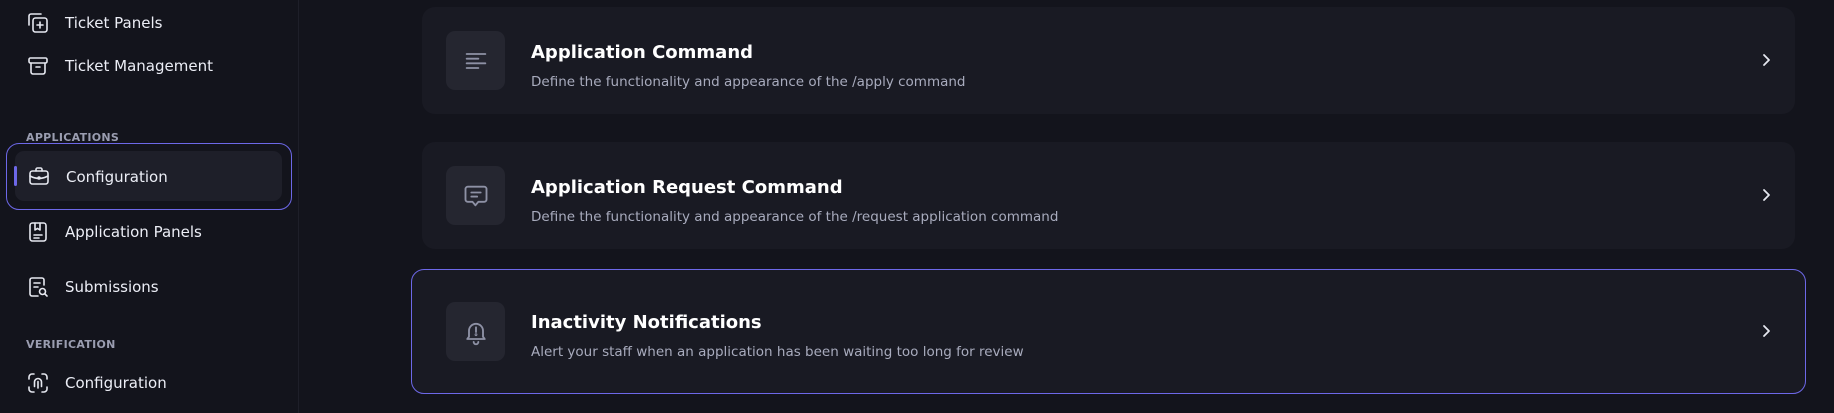  I want to click on card-title: Application Request Command, so click(687, 187).